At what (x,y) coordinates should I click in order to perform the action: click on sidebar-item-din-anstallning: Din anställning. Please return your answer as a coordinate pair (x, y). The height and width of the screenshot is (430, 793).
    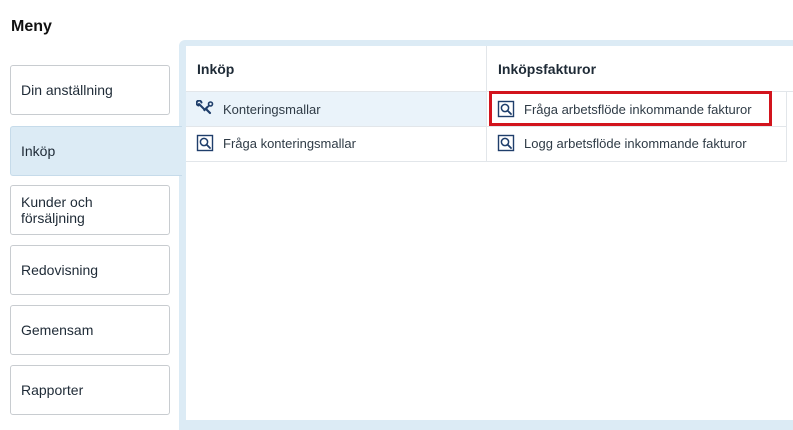
    Looking at the image, I should click on (90, 90).